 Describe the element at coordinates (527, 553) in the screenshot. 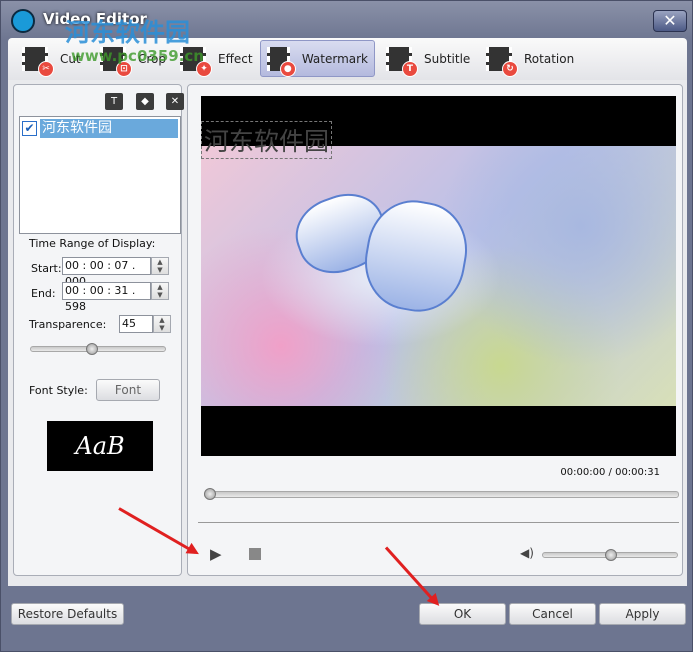

I see `volume-icon: ◀)` at that location.